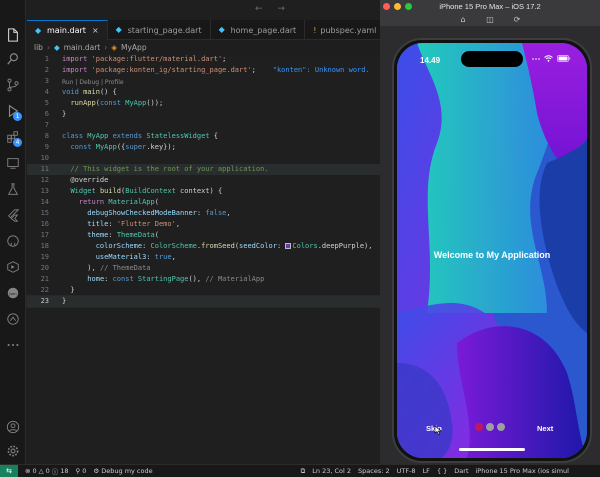 This screenshot has height=477, width=600. What do you see at coordinates (13, 345) in the screenshot?
I see `more-icon` at bounding box center [13, 345].